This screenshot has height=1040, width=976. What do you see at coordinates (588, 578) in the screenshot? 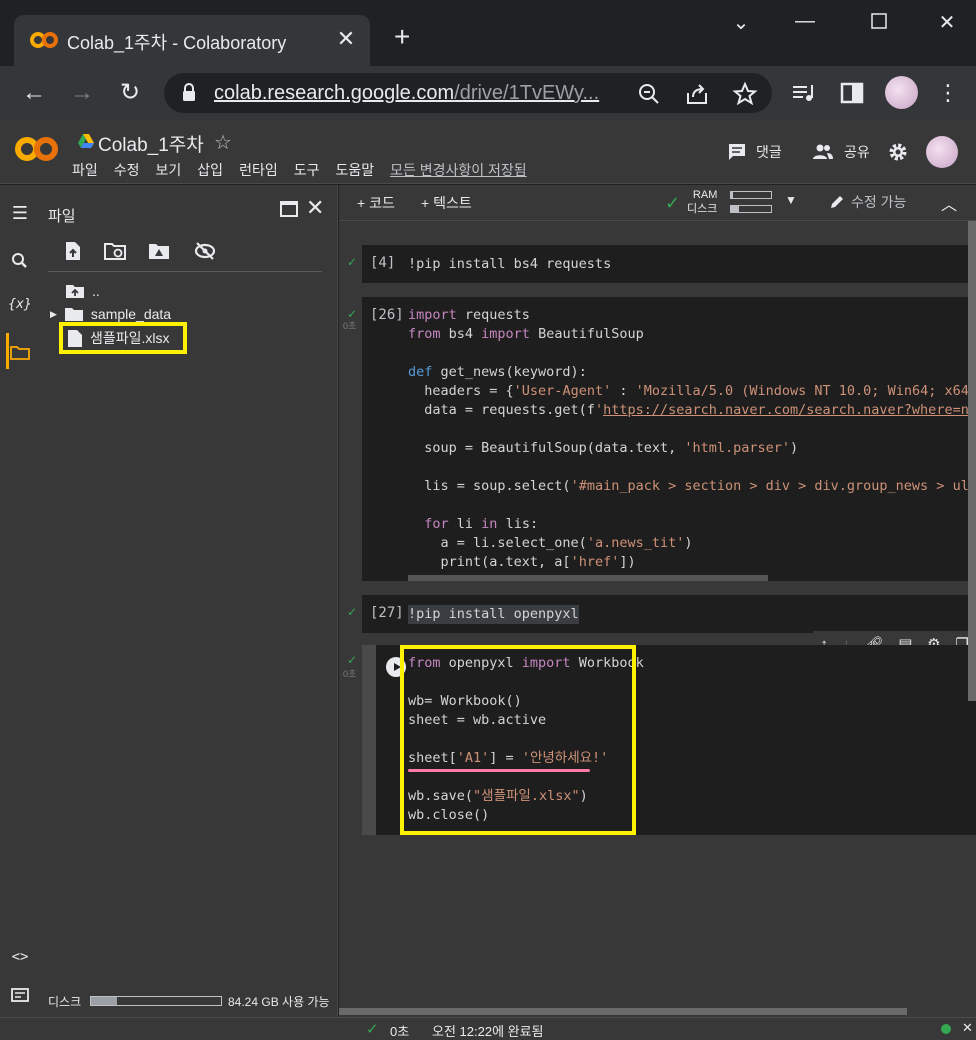
I see `cell-horizontal-scrollbar` at bounding box center [588, 578].